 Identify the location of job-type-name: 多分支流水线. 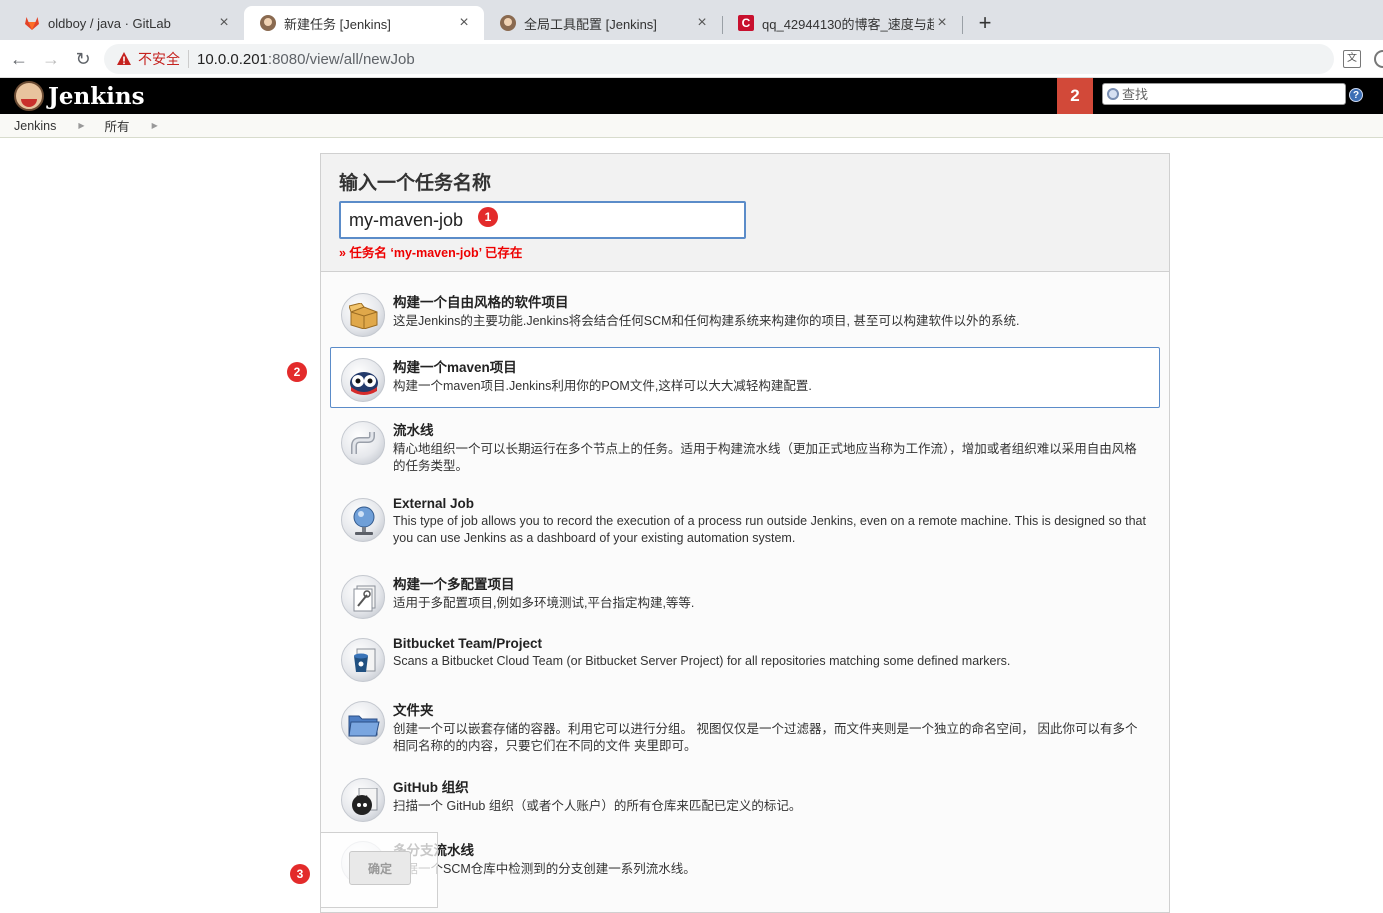
(771, 849).